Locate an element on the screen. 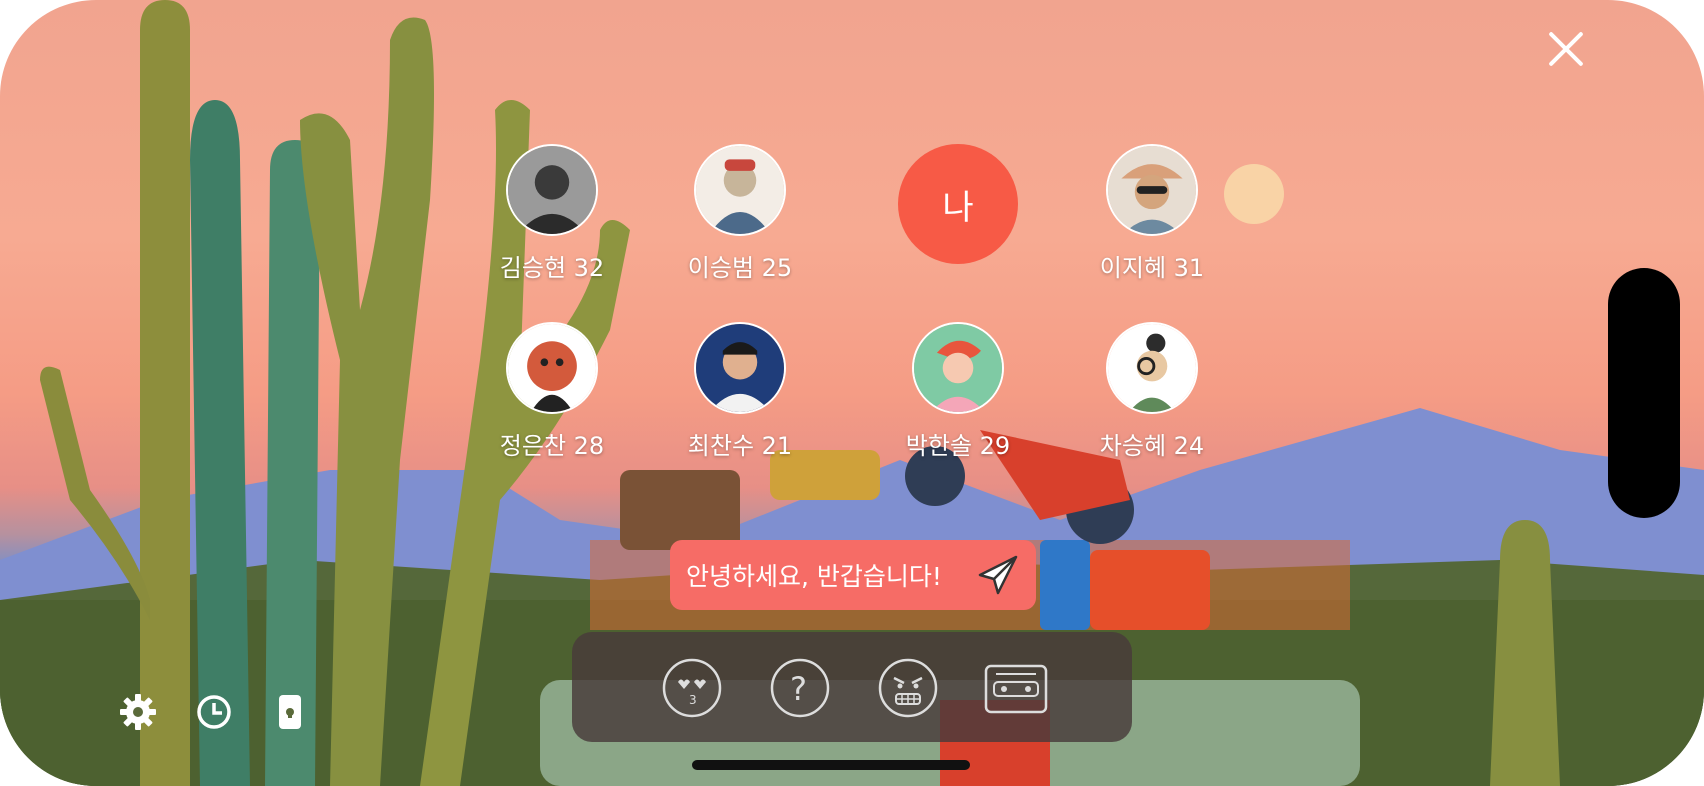  send-icon is located at coordinates (998, 575).